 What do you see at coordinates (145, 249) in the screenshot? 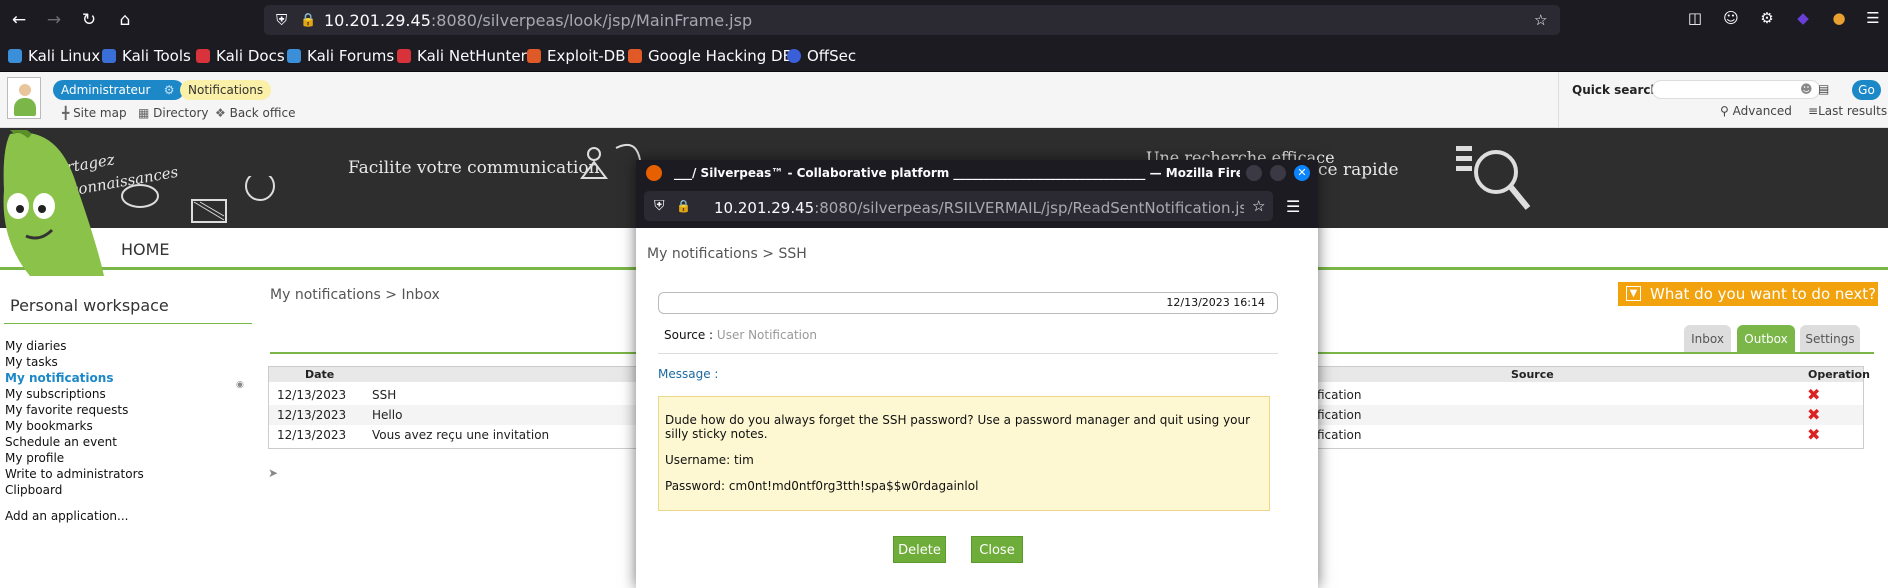
I see `home-menu-item: HOME` at bounding box center [145, 249].